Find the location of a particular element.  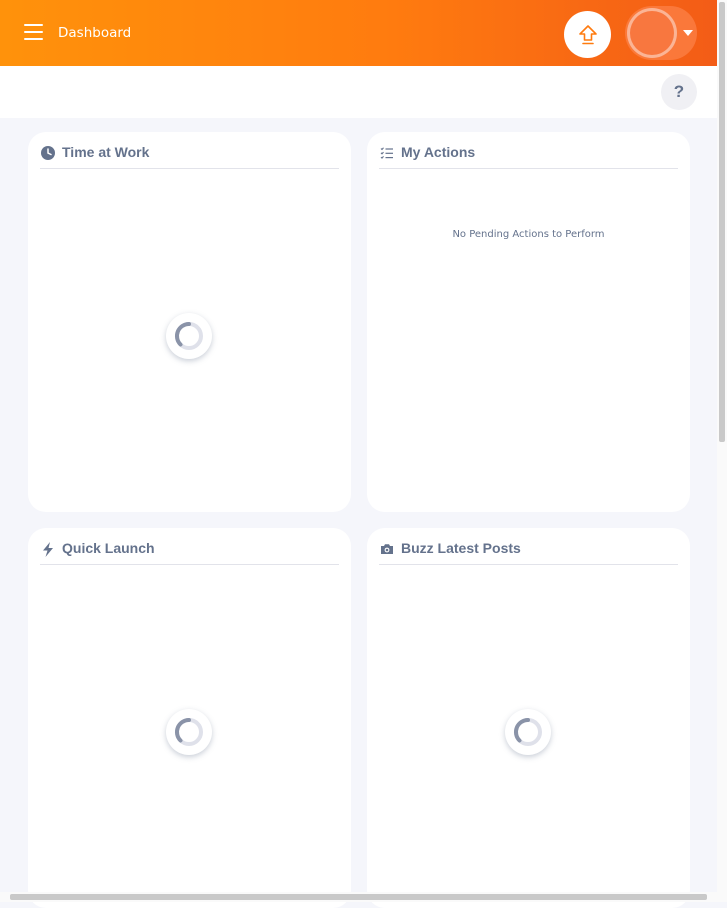

user-dropdown is located at coordinates (661, 33).